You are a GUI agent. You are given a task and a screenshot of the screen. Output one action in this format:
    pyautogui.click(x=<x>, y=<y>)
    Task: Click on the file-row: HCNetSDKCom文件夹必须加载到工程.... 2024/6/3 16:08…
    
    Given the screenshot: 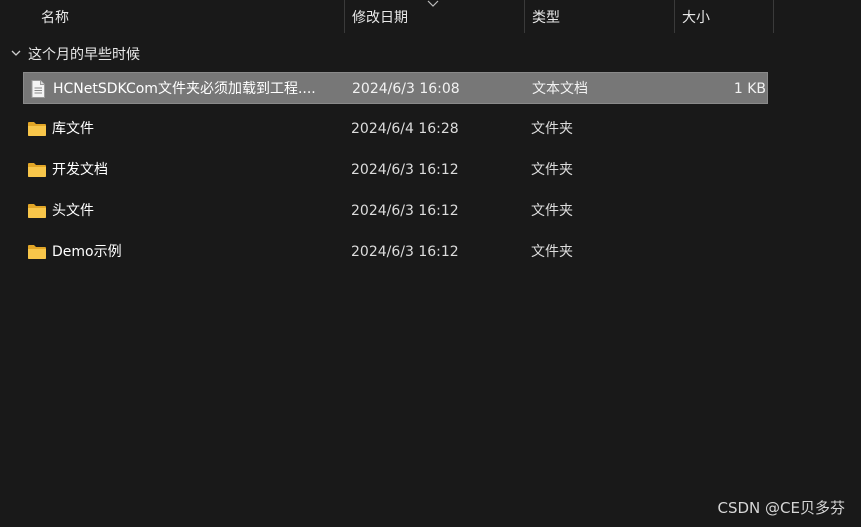 What is the action you would take?
    pyautogui.click(x=395, y=88)
    